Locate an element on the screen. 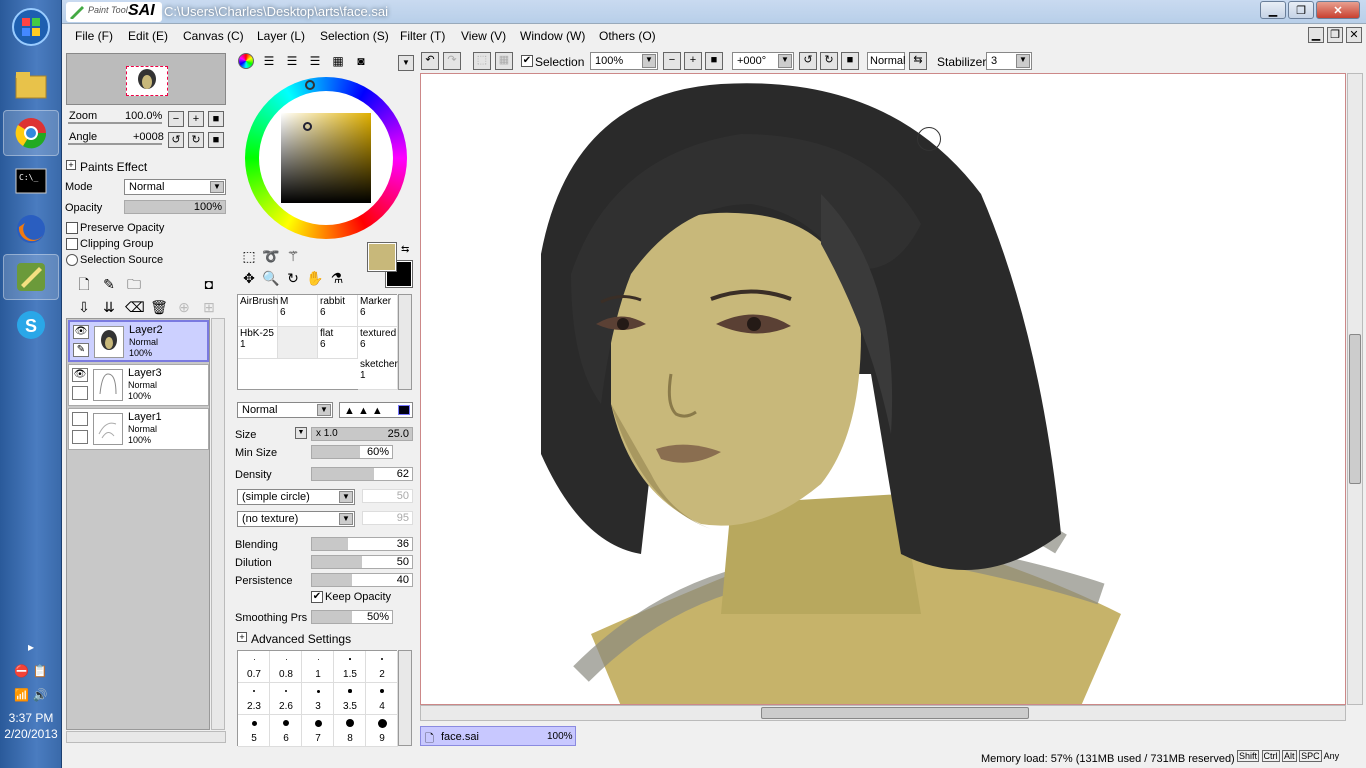 The height and width of the screenshot is (768, 1366). hue-ring is located at coordinates (326, 158).